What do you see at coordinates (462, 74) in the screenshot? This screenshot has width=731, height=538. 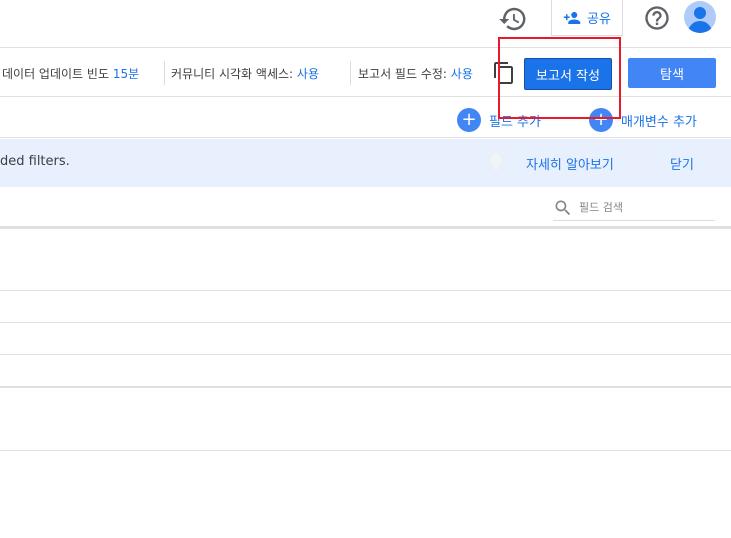 I see `report-field-edit-value: 사용` at bounding box center [462, 74].